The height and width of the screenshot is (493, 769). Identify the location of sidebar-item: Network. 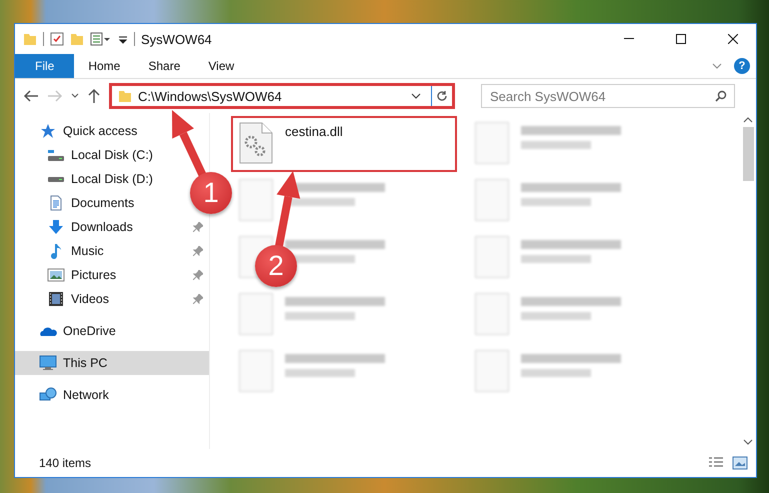
(62, 395).